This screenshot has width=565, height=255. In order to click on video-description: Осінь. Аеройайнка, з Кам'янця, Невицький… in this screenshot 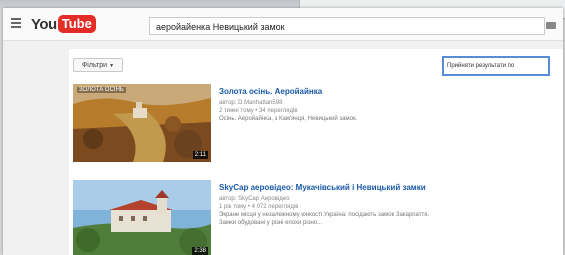, I will do `click(288, 119)`.